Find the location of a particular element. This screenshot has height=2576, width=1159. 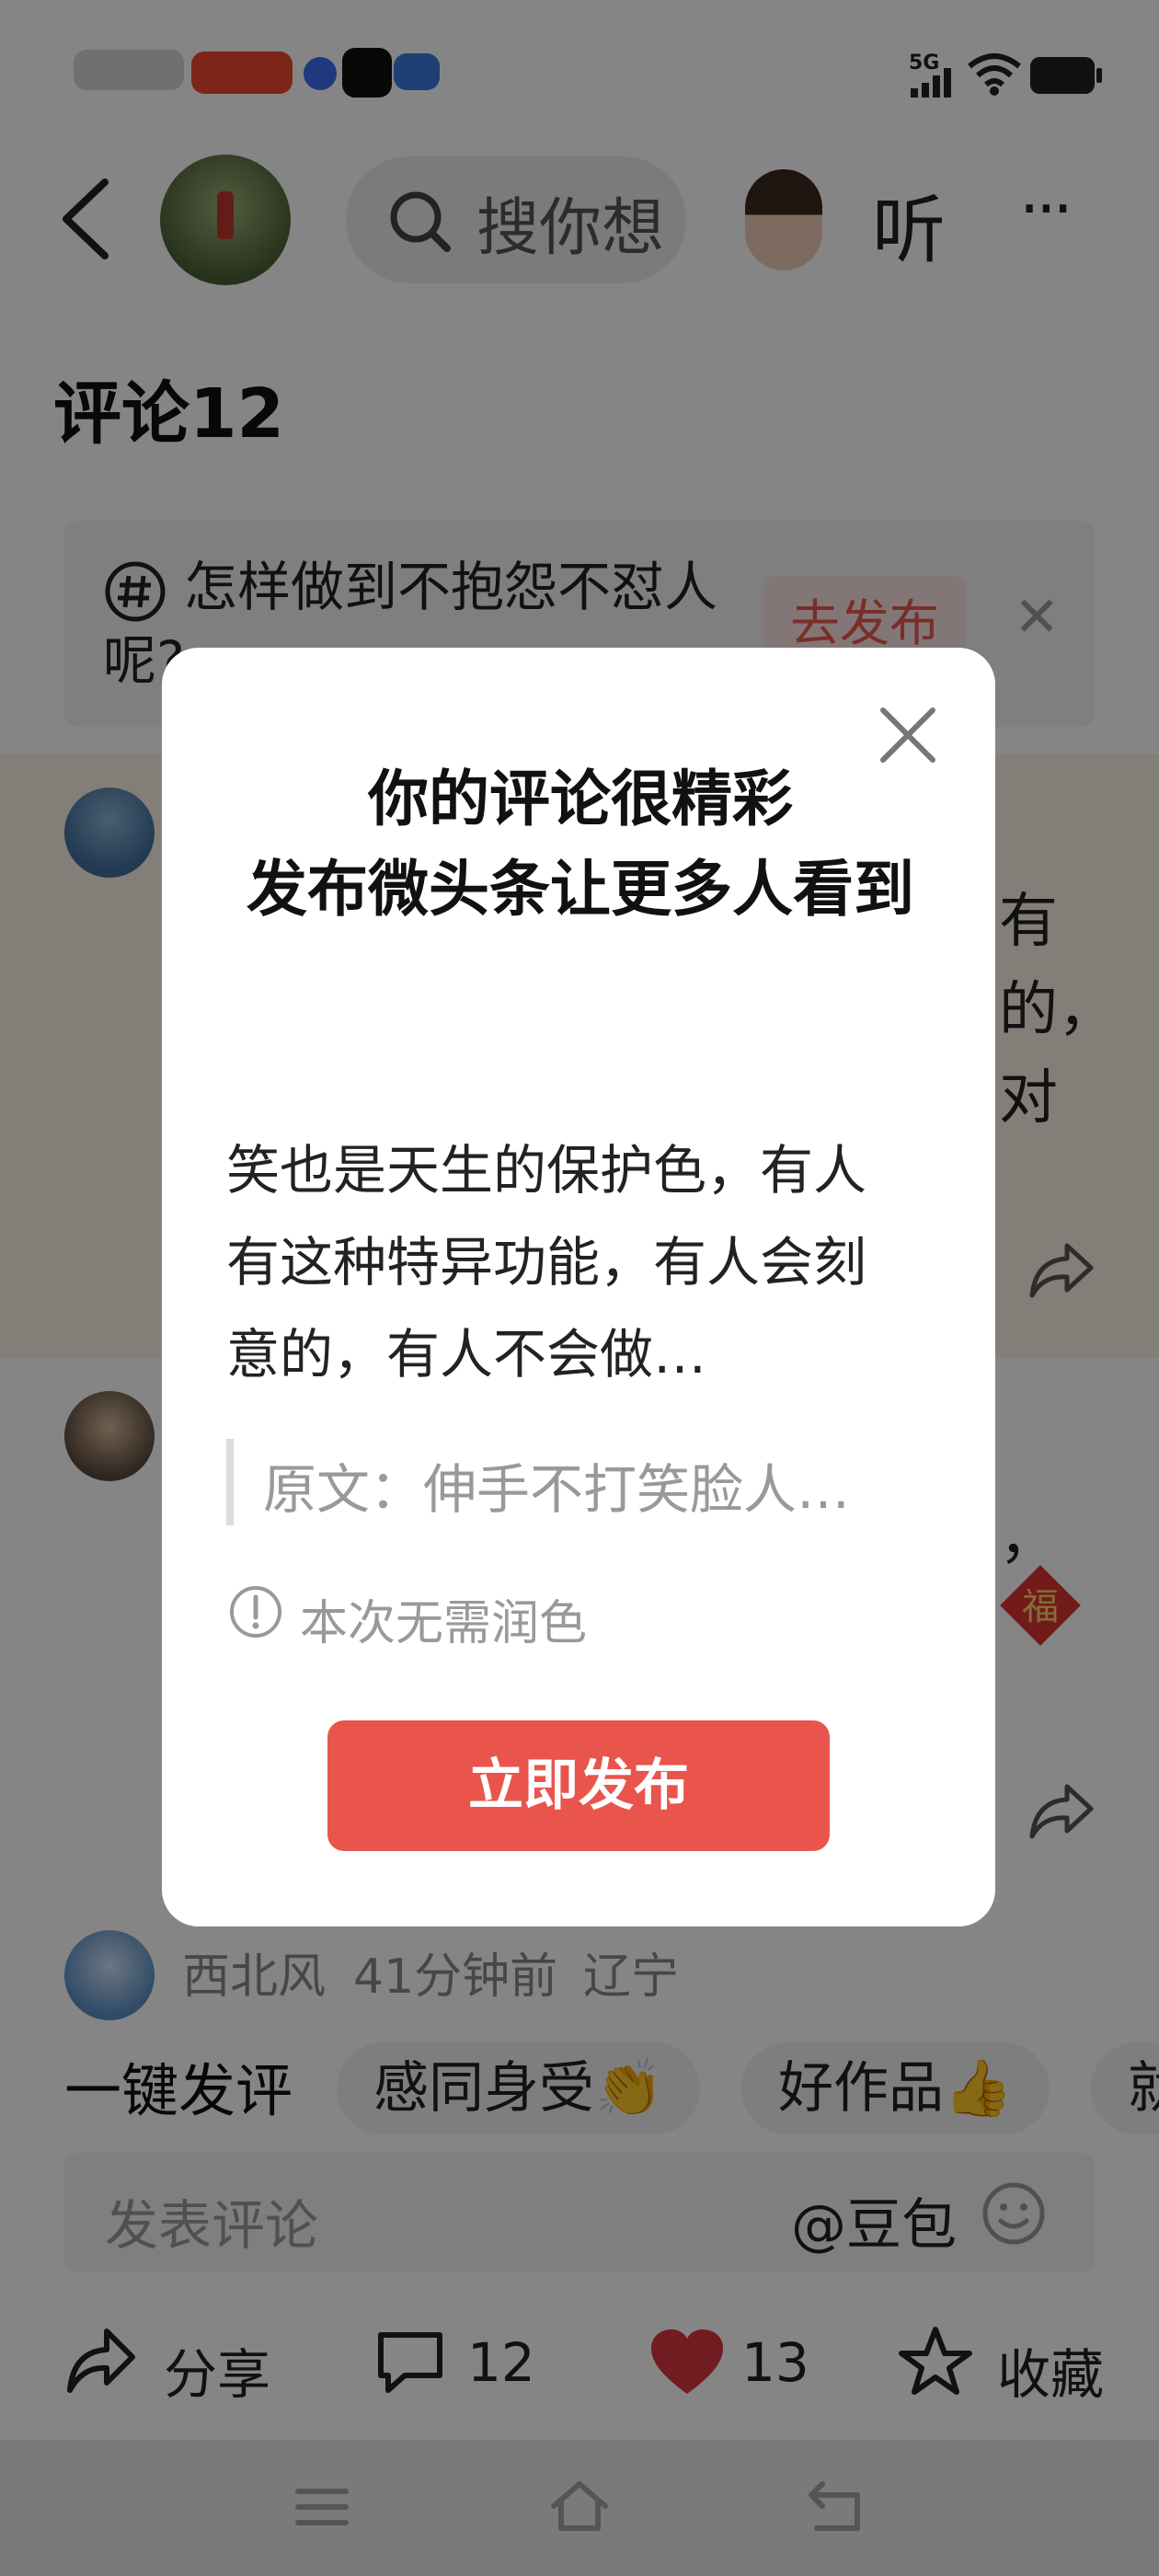

publish-now-button: 立即发布 is located at coordinates (578, 1785).